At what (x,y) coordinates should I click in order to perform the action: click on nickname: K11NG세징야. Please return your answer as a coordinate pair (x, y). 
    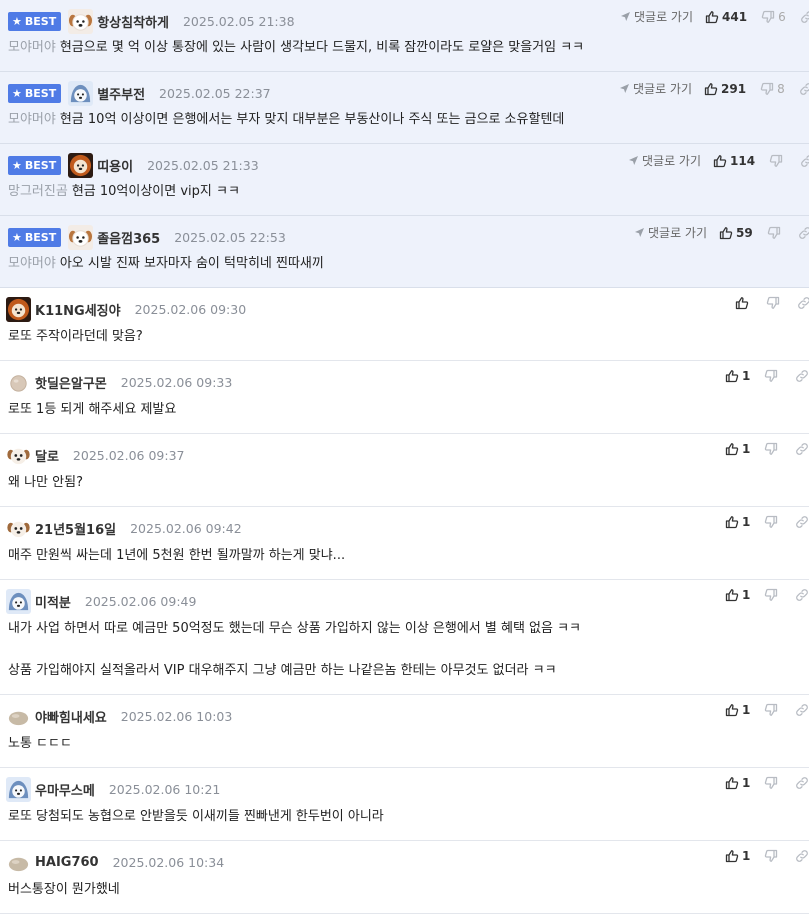
    Looking at the image, I should click on (78, 309).